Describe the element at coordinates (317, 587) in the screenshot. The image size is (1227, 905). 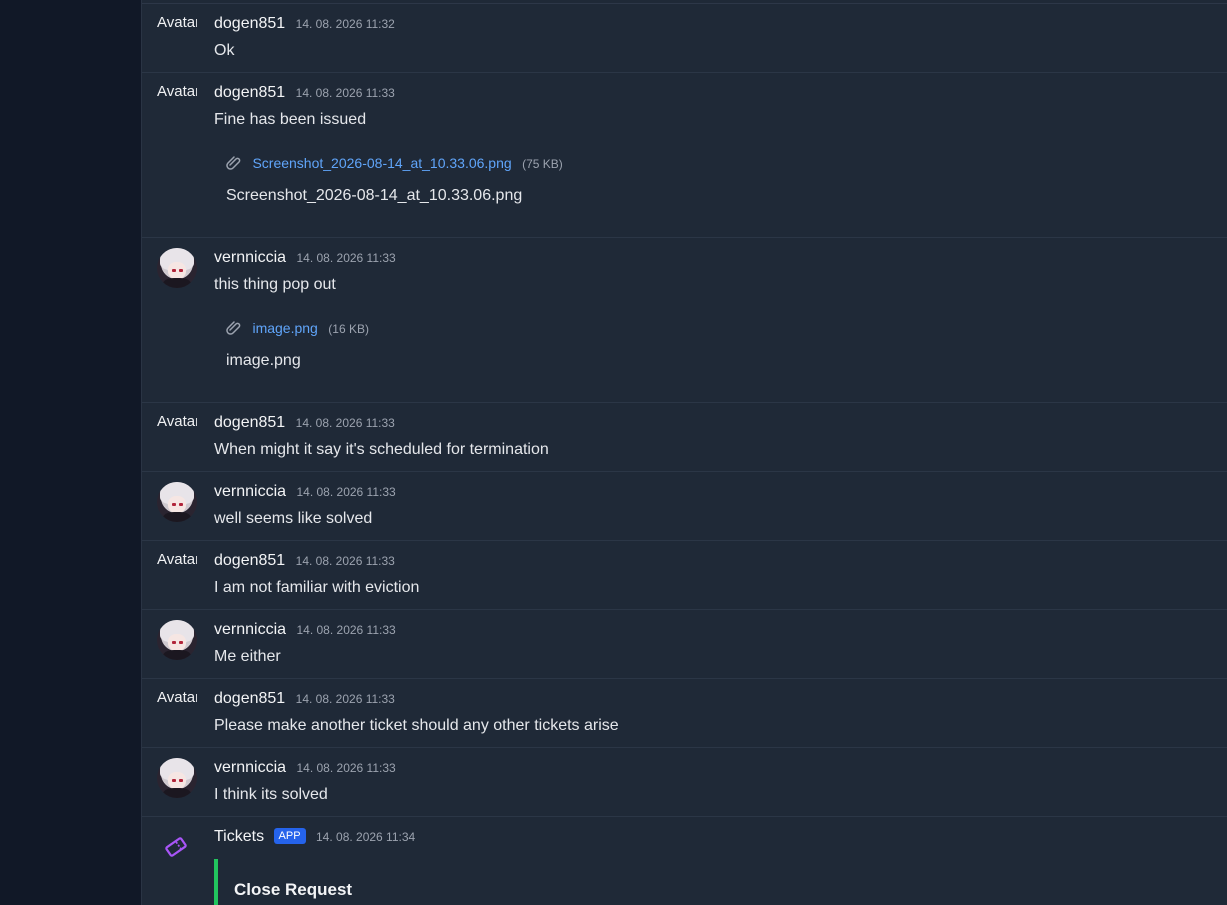
I see `message-text: I am not familiar with eviction` at that location.